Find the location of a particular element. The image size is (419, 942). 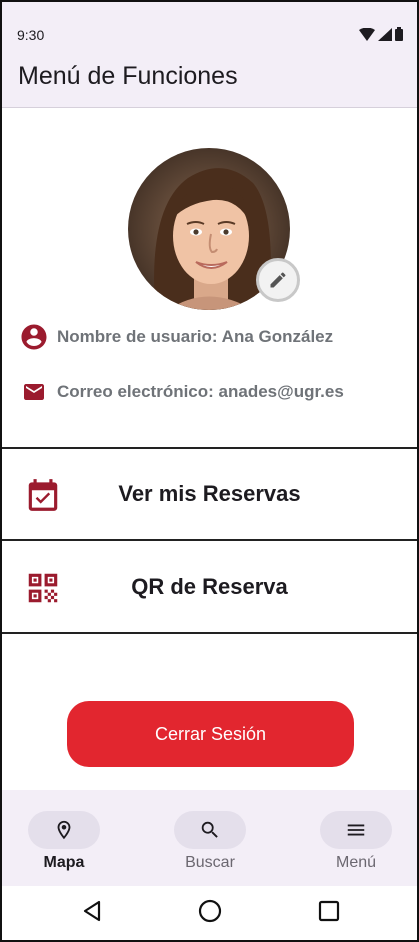

nav-item-mapa: Mapa is located at coordinates (64, 841).